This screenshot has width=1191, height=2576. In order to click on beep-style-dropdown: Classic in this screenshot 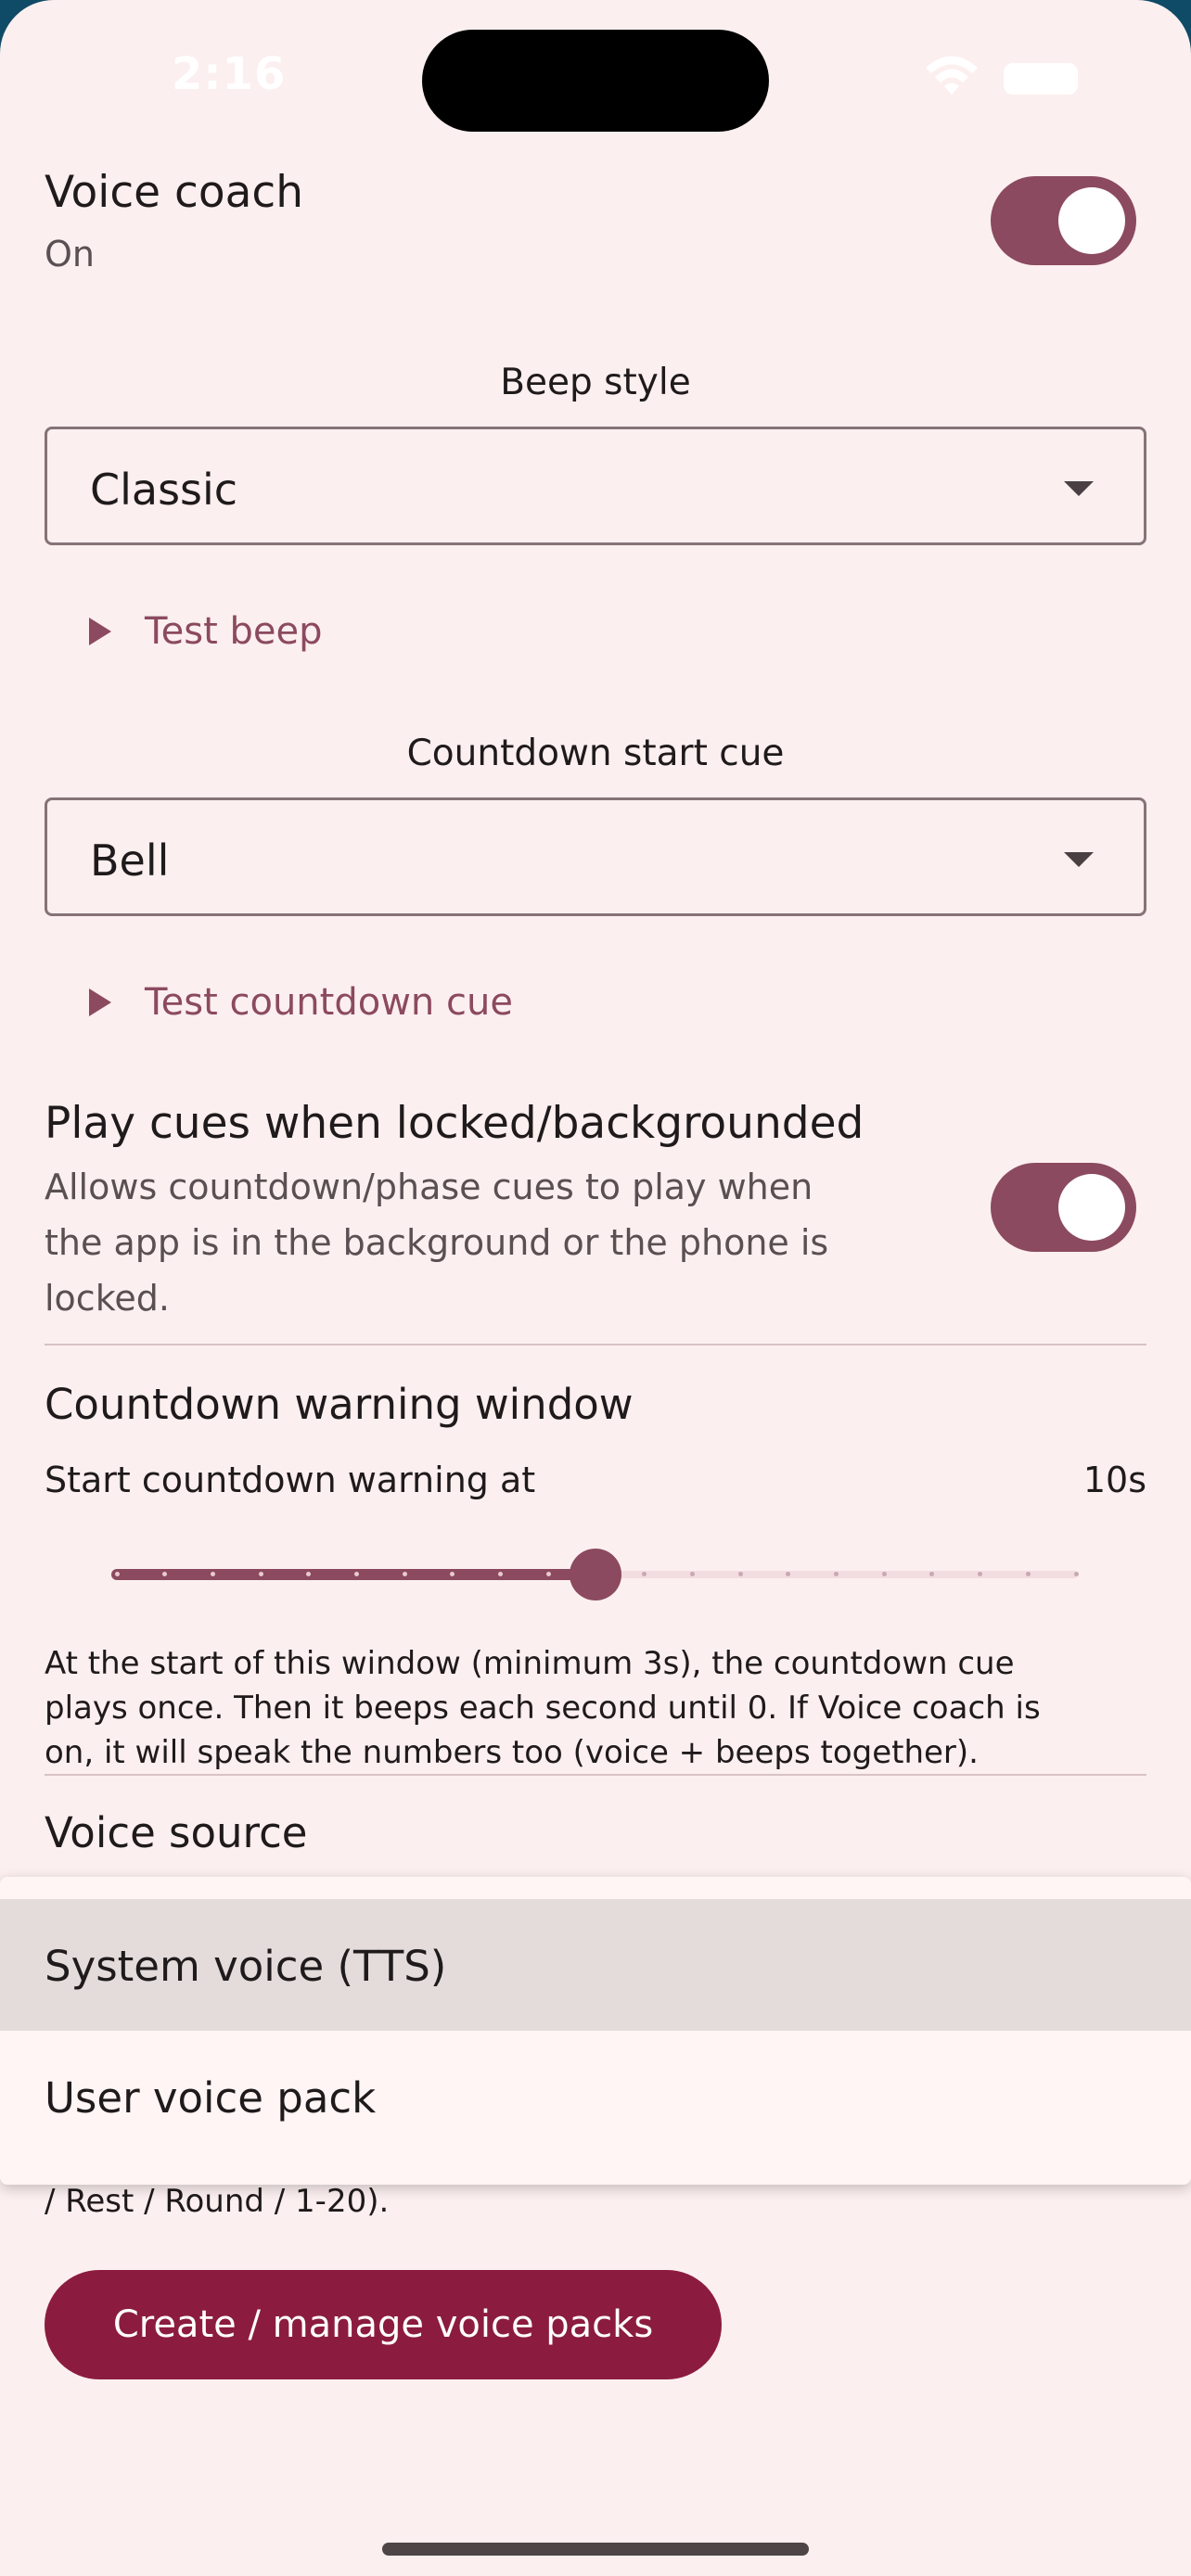, I will do `click(595, 486)`.